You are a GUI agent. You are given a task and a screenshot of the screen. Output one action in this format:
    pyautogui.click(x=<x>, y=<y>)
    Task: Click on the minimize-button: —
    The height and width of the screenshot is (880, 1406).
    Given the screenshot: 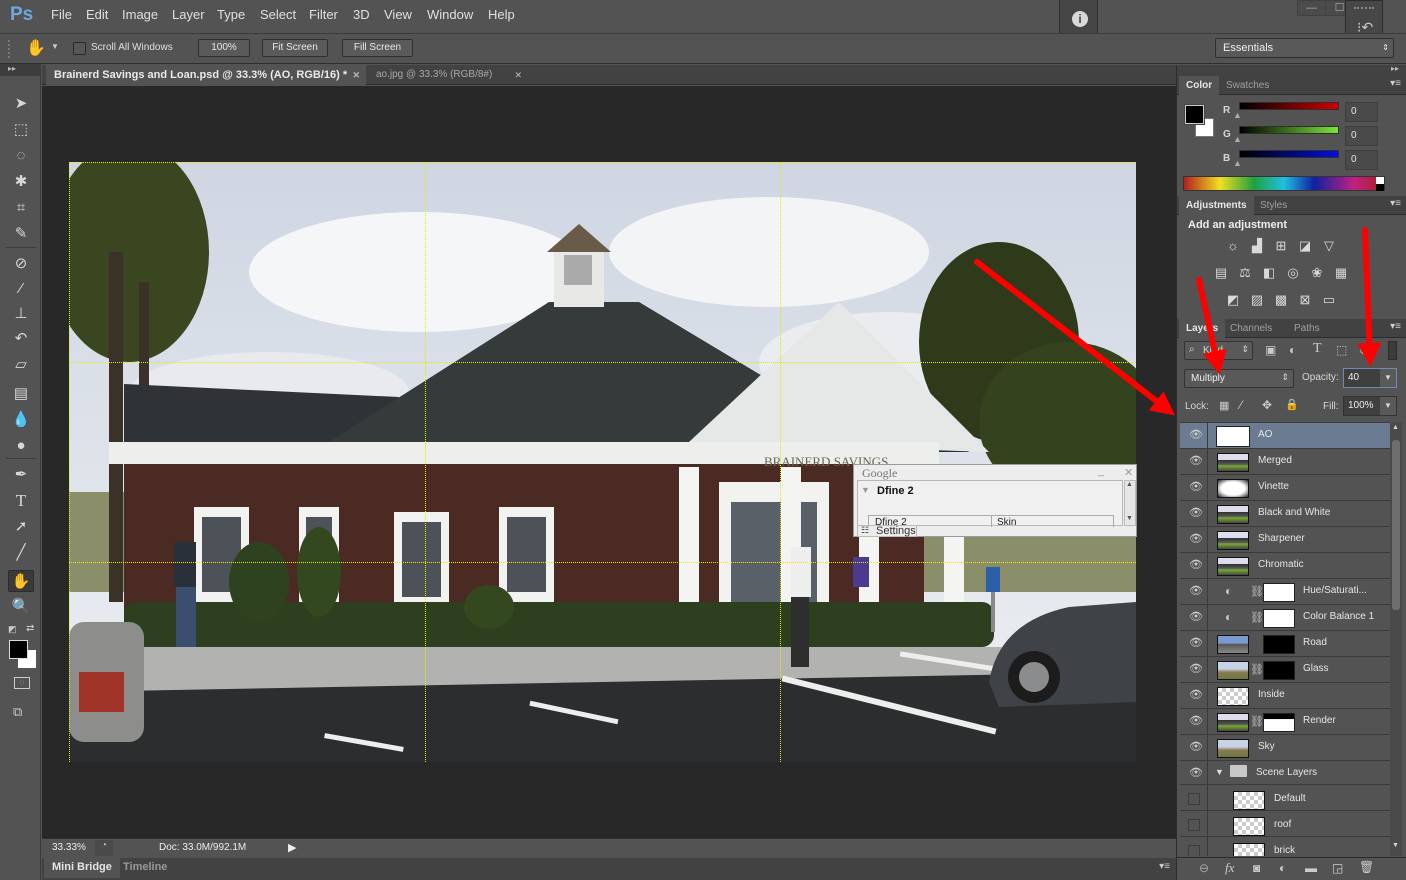 What is the action you would take?
    pyautogui.click(x=1311, y=8)
    